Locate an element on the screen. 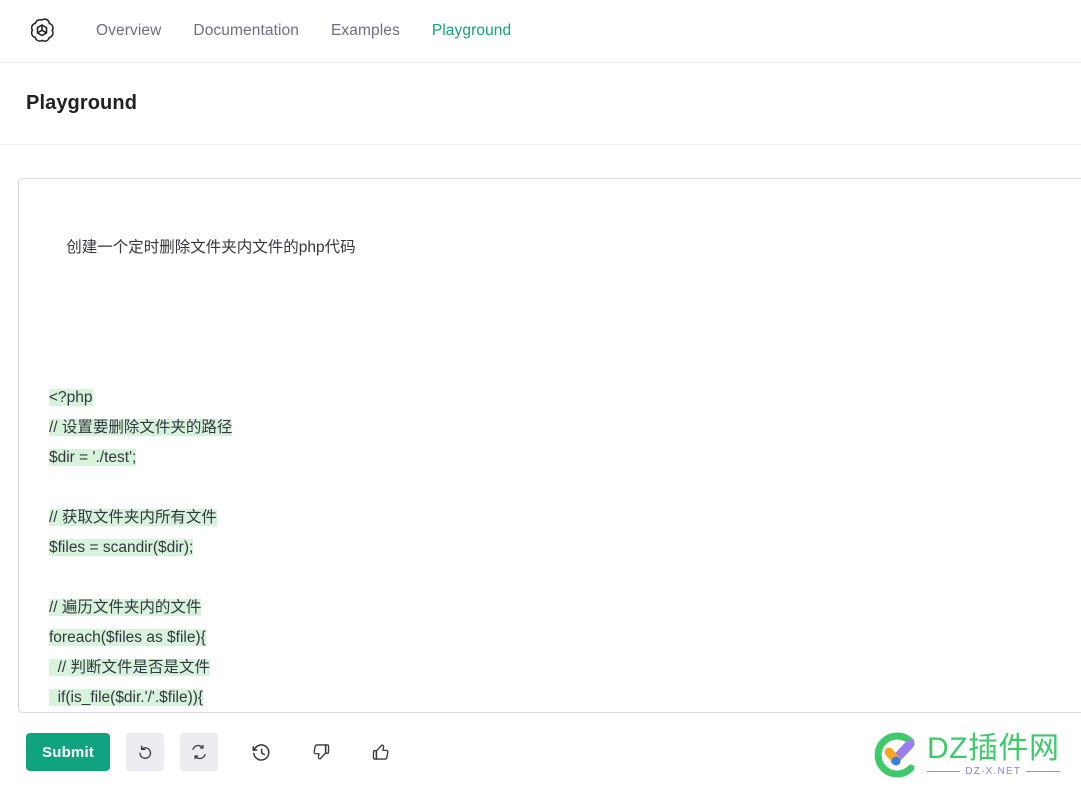 The image size is (1081, 791). completion-line-text: // 遍历文件夹内的文件 is located at coordinates (125, 607).